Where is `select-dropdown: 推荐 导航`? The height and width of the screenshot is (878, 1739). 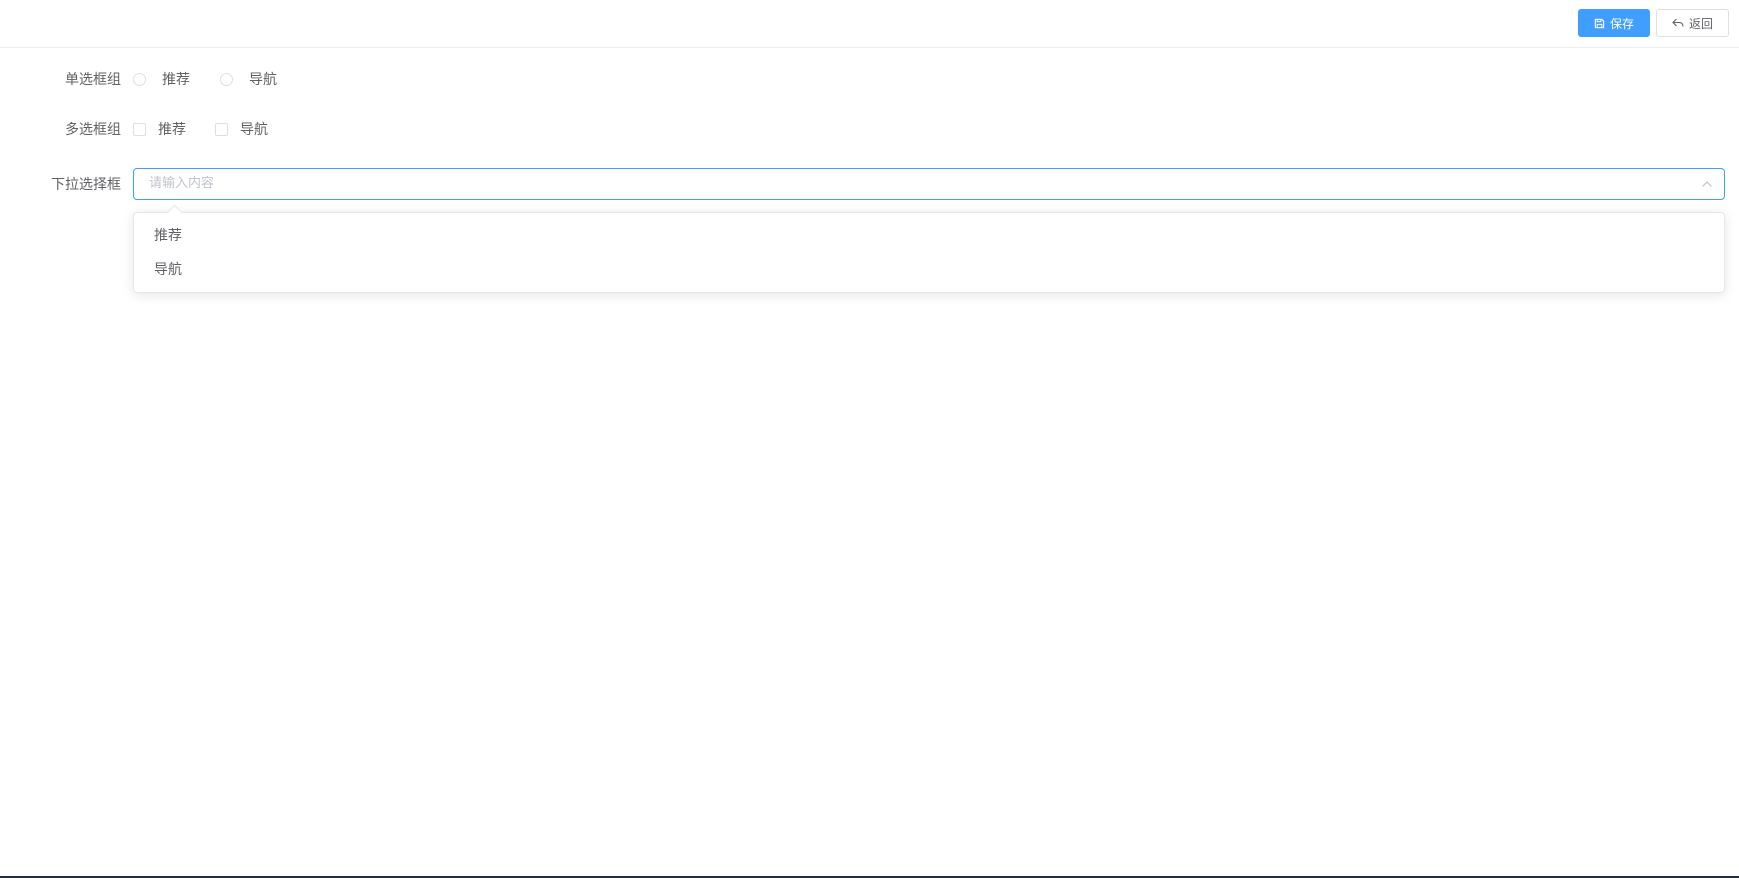 select-dropdown: 推荐 导航 is located at coordinates (929, 248).